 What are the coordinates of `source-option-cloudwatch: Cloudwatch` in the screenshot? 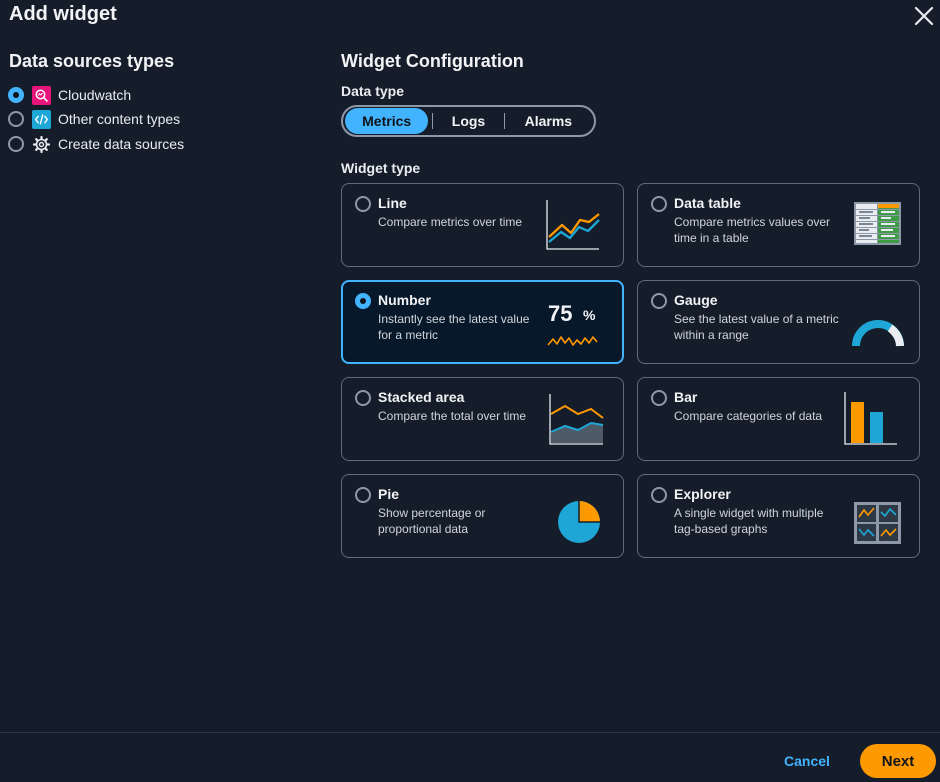 It's located at (69, 95).